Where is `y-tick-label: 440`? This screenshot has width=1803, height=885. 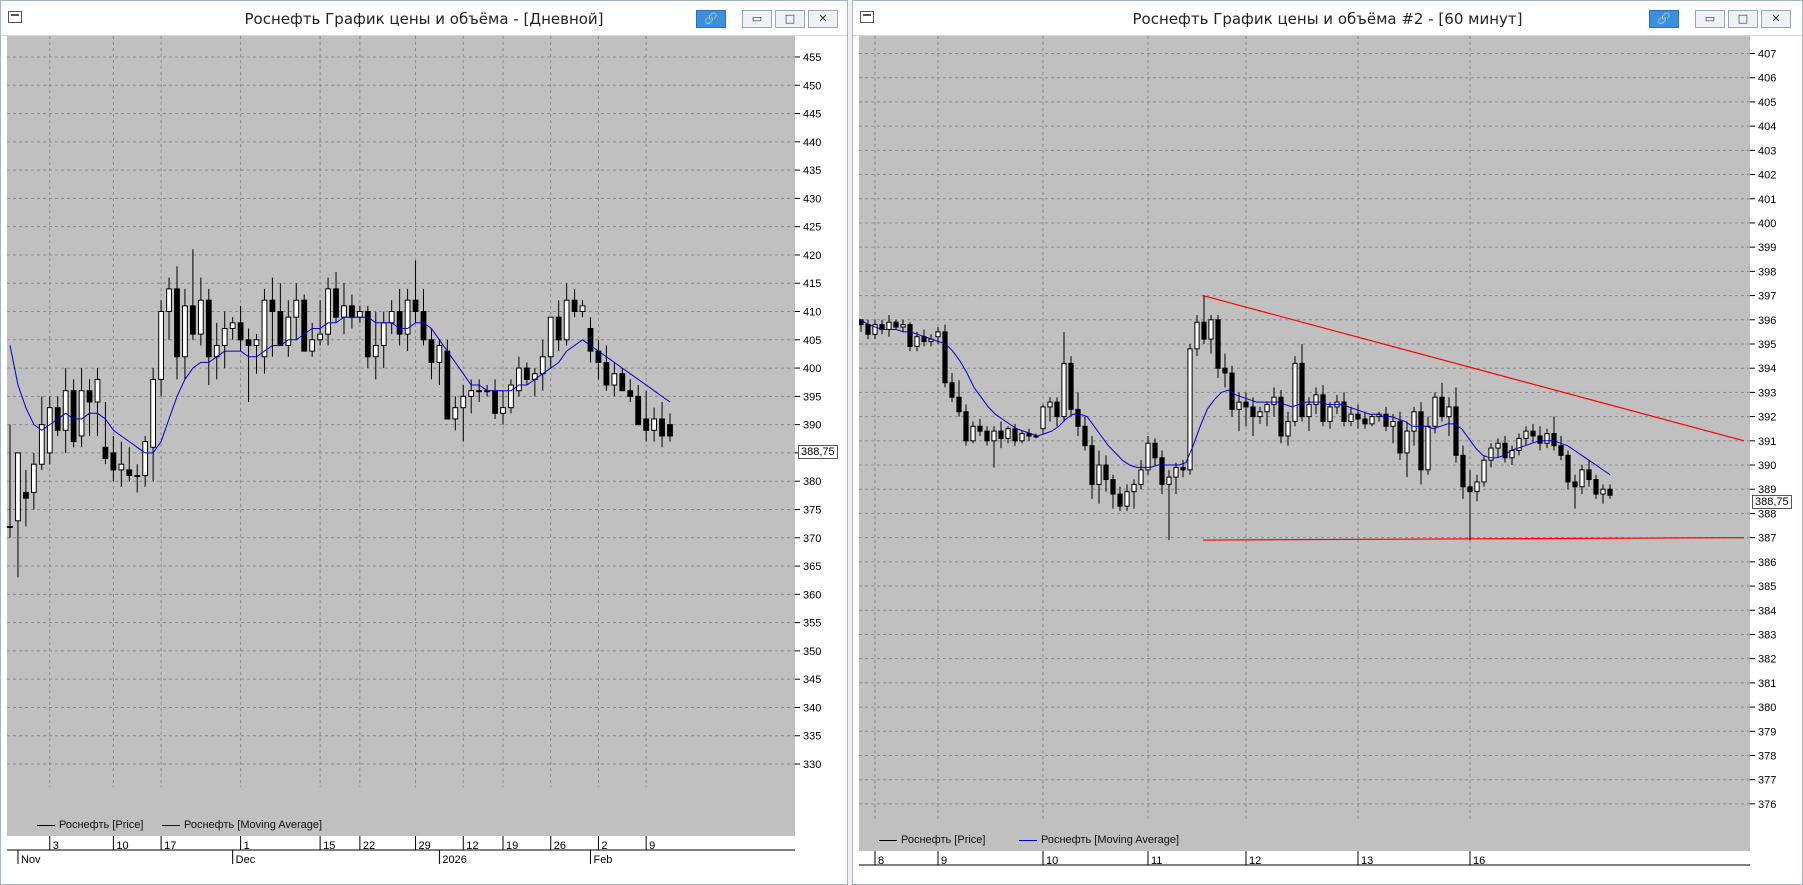
y-tick-label: 440 is located at coordinates (812, 143).